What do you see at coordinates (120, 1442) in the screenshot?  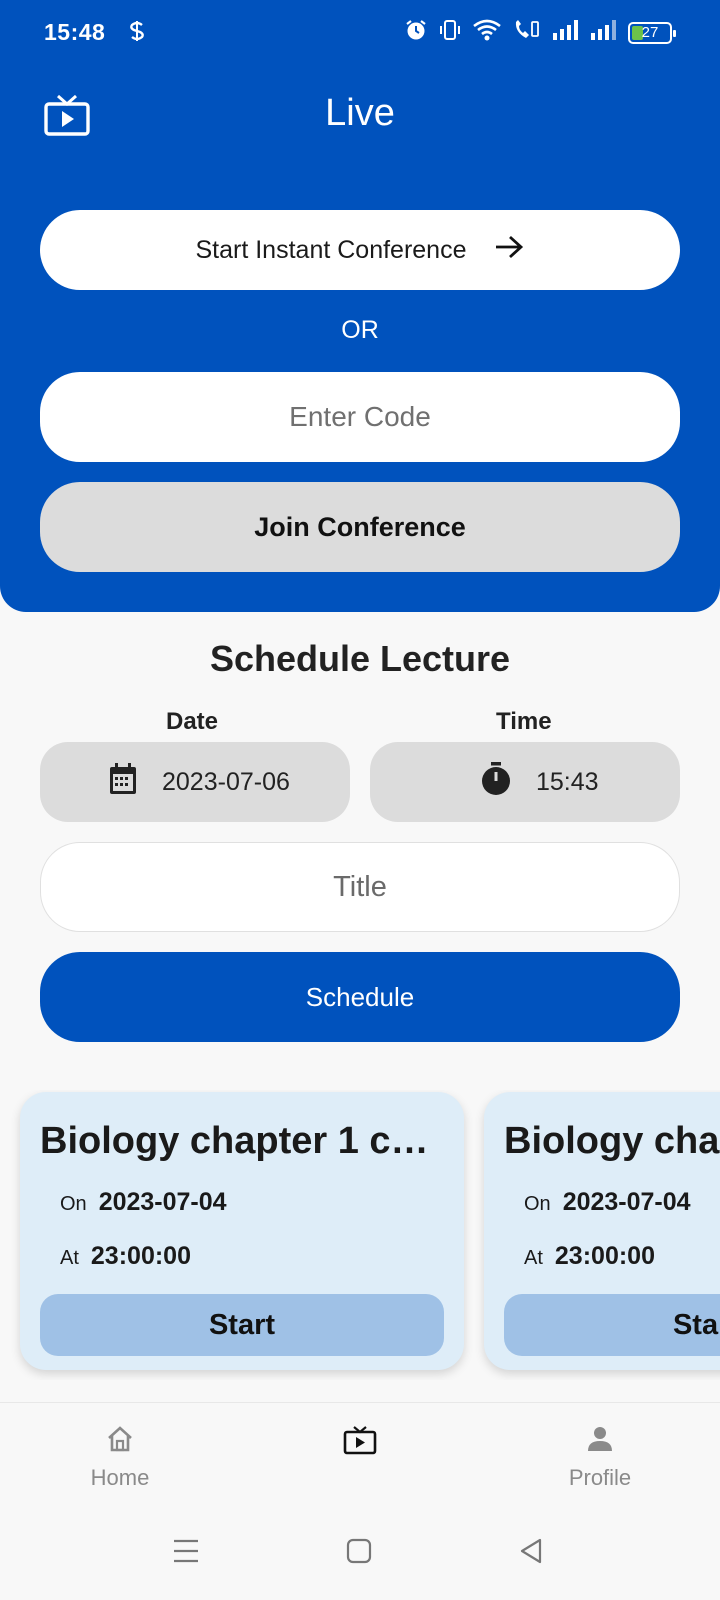 I see `home-icon` at bounding box center [120, 1442].